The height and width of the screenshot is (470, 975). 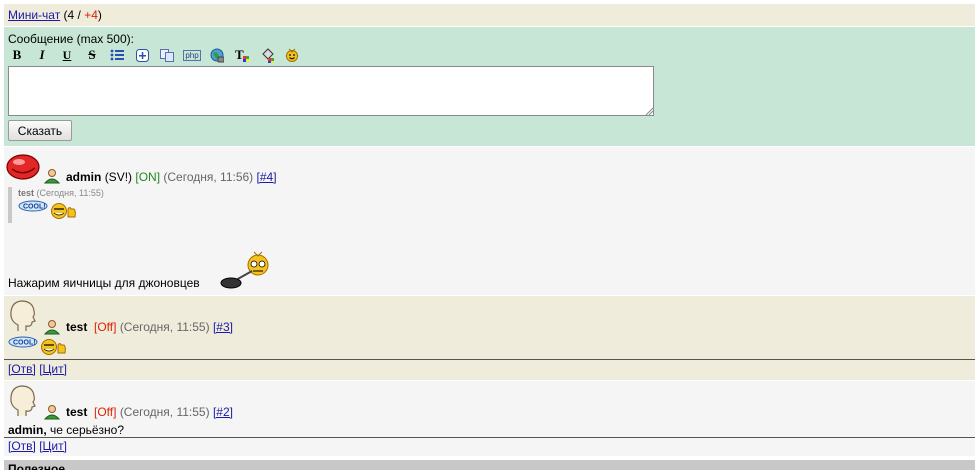 I want to click on strike-button: S, so click(x=92, y=54).